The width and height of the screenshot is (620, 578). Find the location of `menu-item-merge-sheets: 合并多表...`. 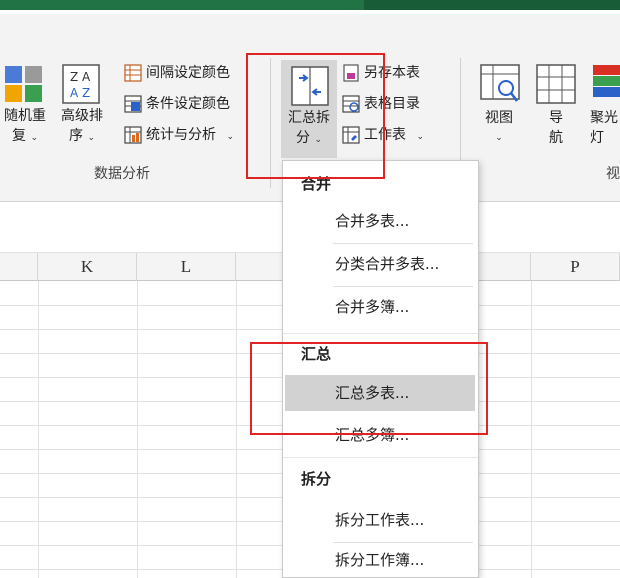

menu-item-merge-sheets: 合并多表... is located at coordinates (380, 221).